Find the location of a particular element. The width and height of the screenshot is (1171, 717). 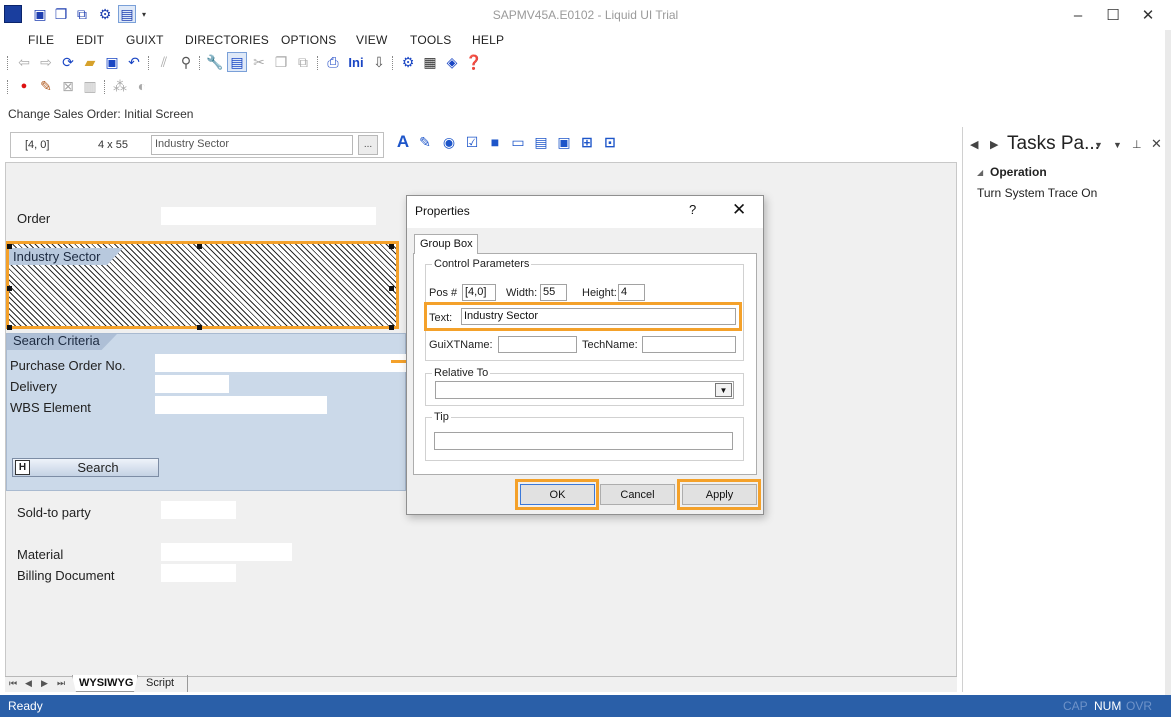

paste-toolbar-icon: ⧉ is located at coordinates (303, 62).